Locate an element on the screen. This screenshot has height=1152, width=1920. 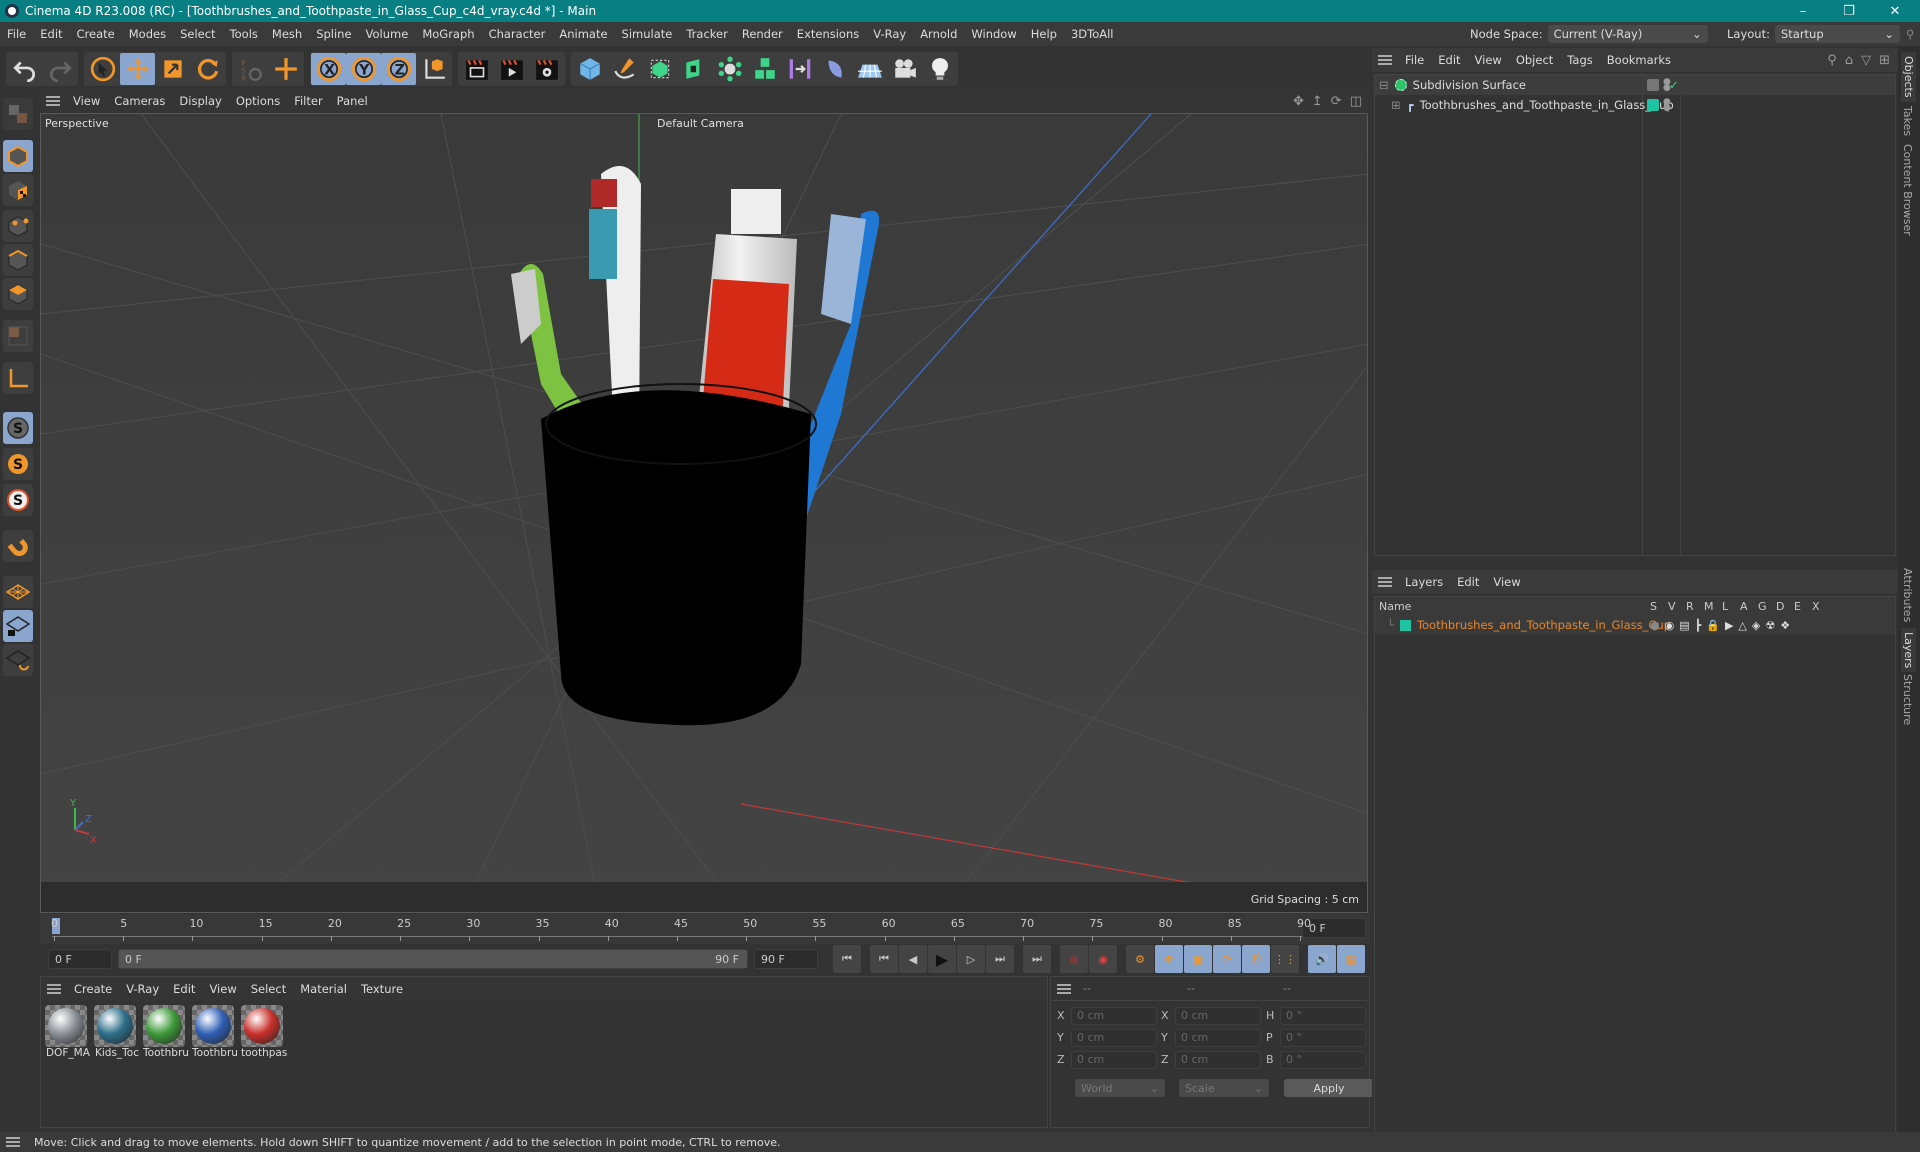
material-menu-view: View is located at coordinates (222, 989).